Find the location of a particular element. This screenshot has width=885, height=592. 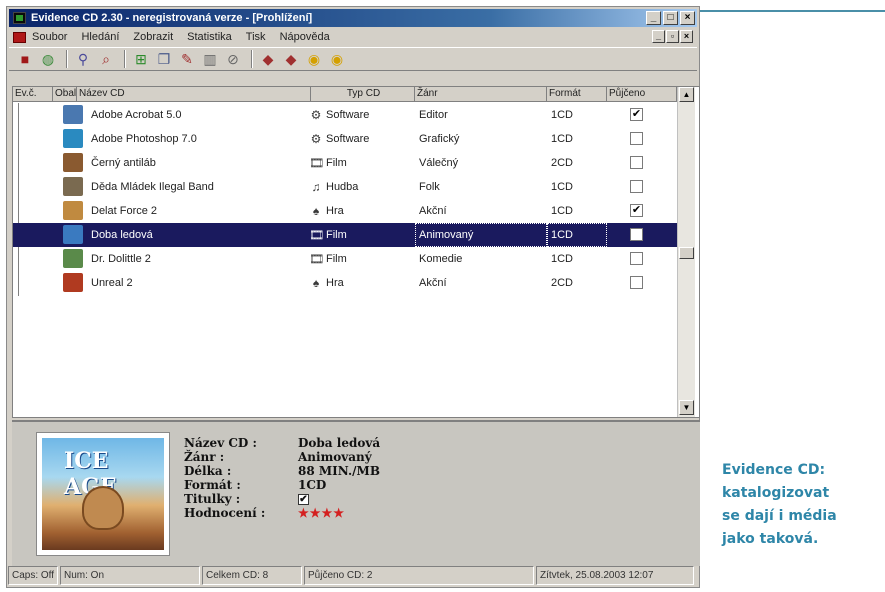

close-button: × is located at coordinates (687, 18).